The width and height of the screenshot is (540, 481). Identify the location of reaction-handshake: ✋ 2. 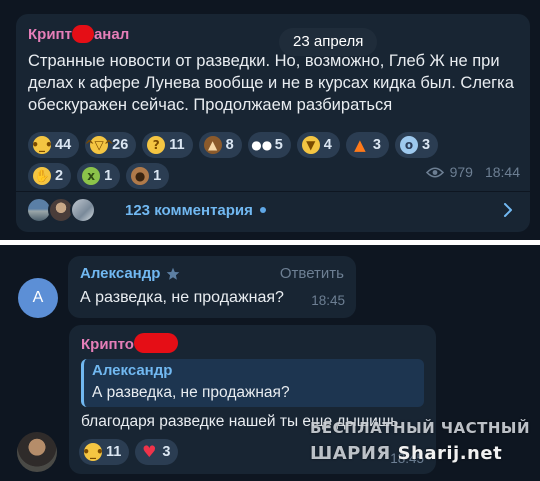
(50, 176).